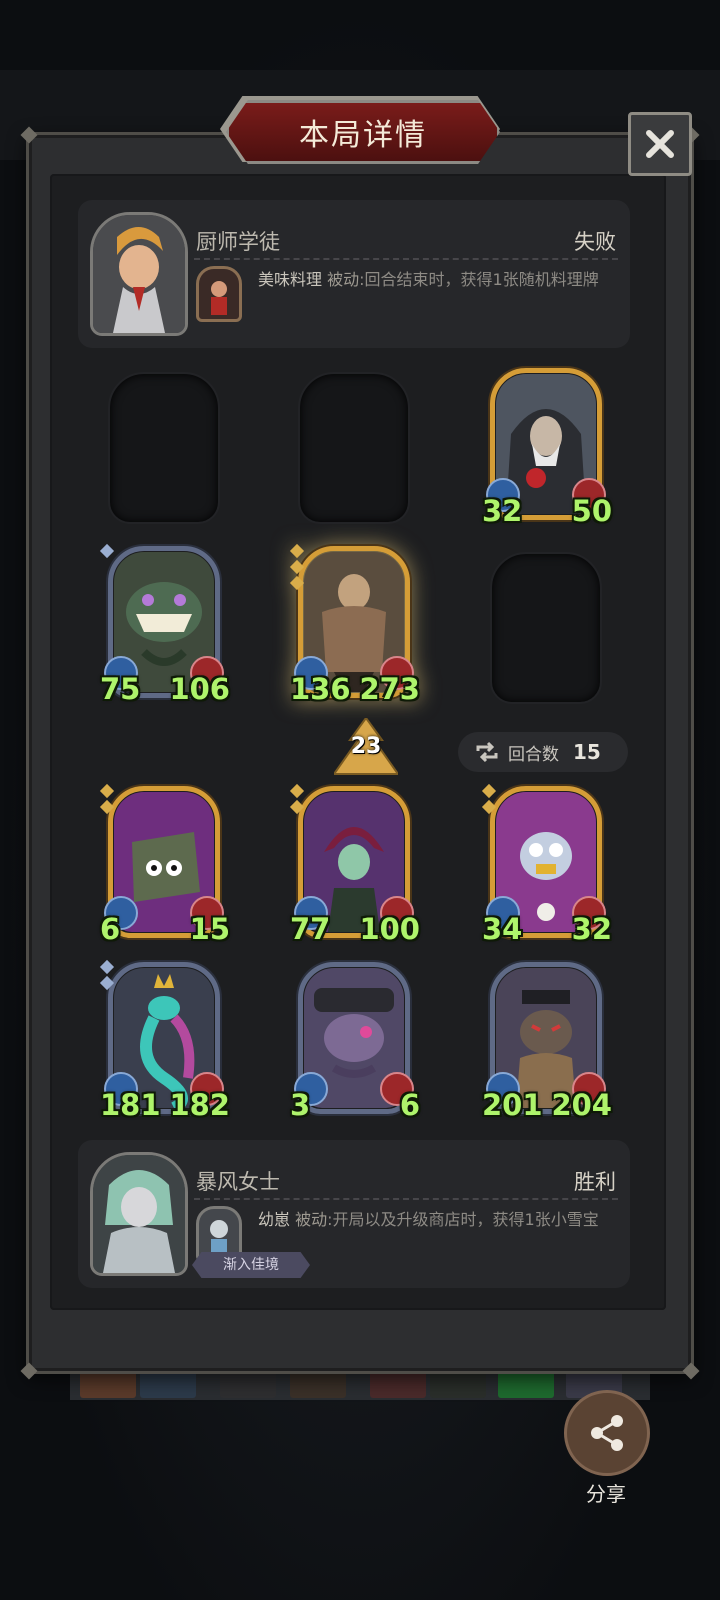  What do you see at coordinates (130, 1105) in the screenshot?
I see `minion-attack: 181` at bounding box center [130, 1105].